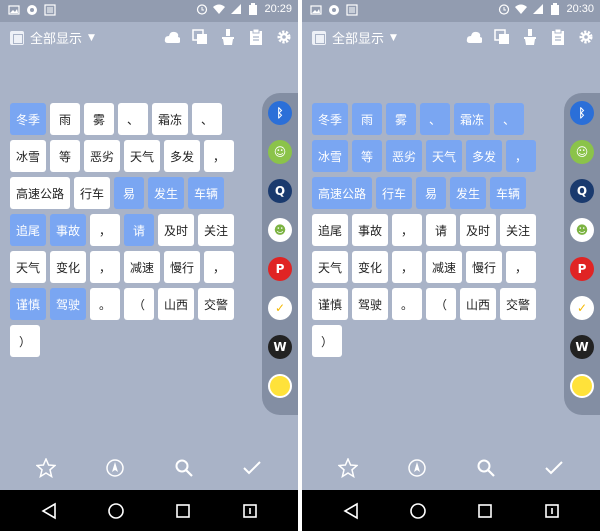 The width and height of the screenshot is (600, 531). Describe the element at coordinates (418, 511) in the screenshot. I see `home-icon` at that location.